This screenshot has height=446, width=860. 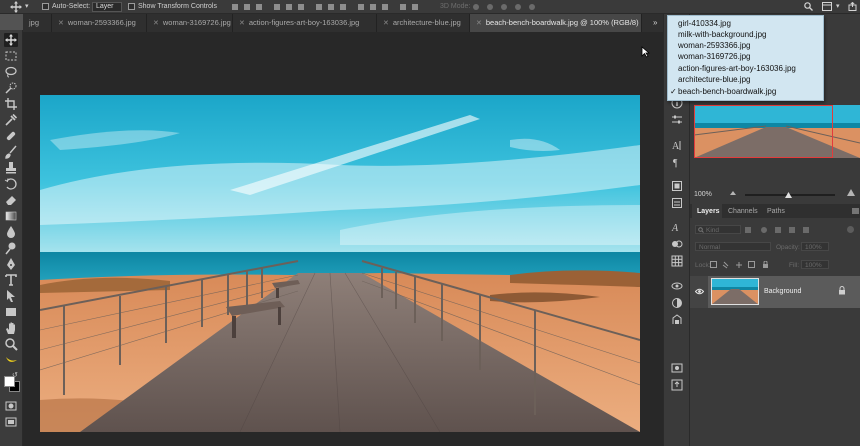 I want to click on lasso-tool-icon, so click(x=11, y=72).